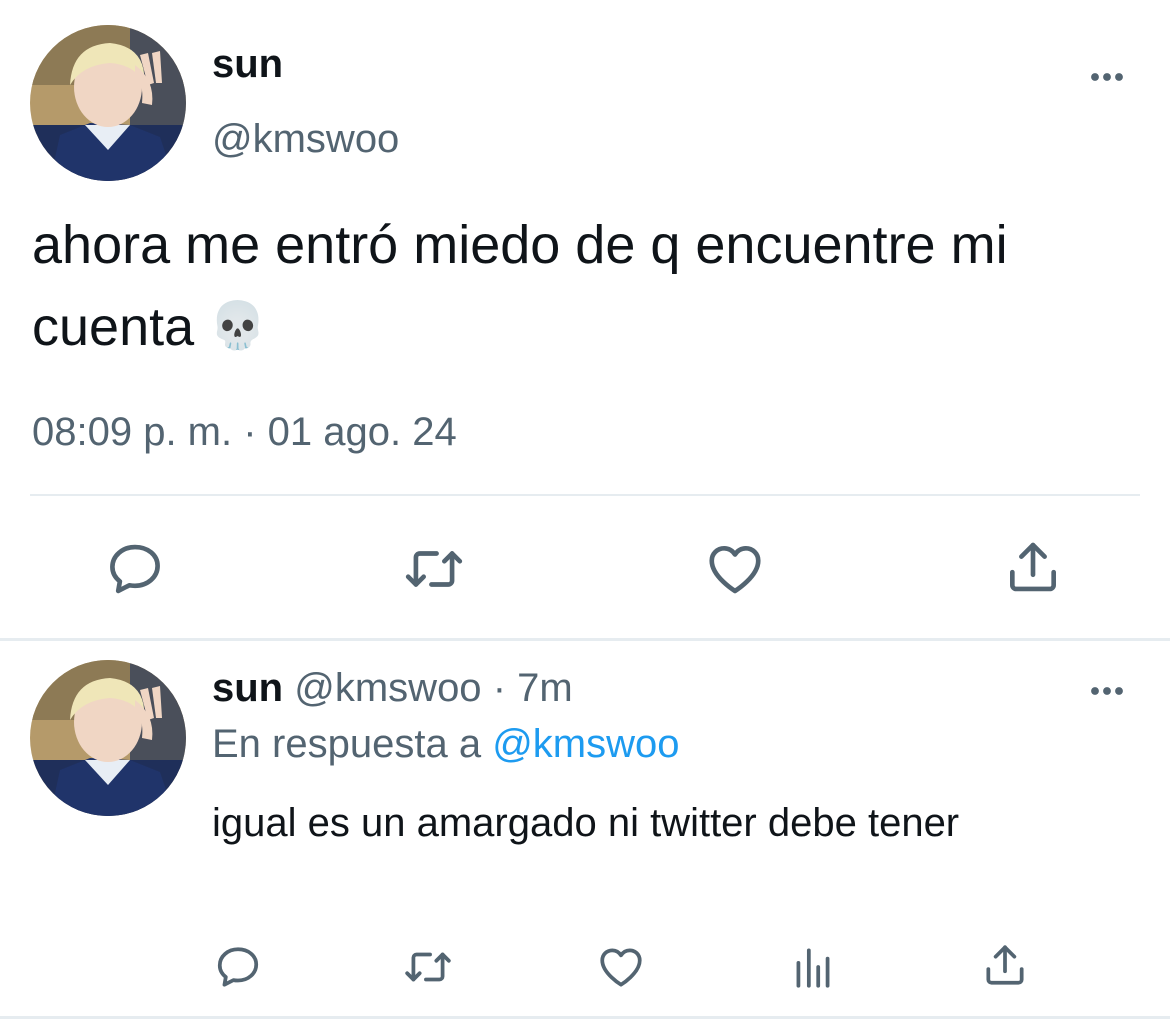  Describe the element at coordinates (347, 744) in the screenshot. I see `replying-to-prefix: En respuesta a` at that location.